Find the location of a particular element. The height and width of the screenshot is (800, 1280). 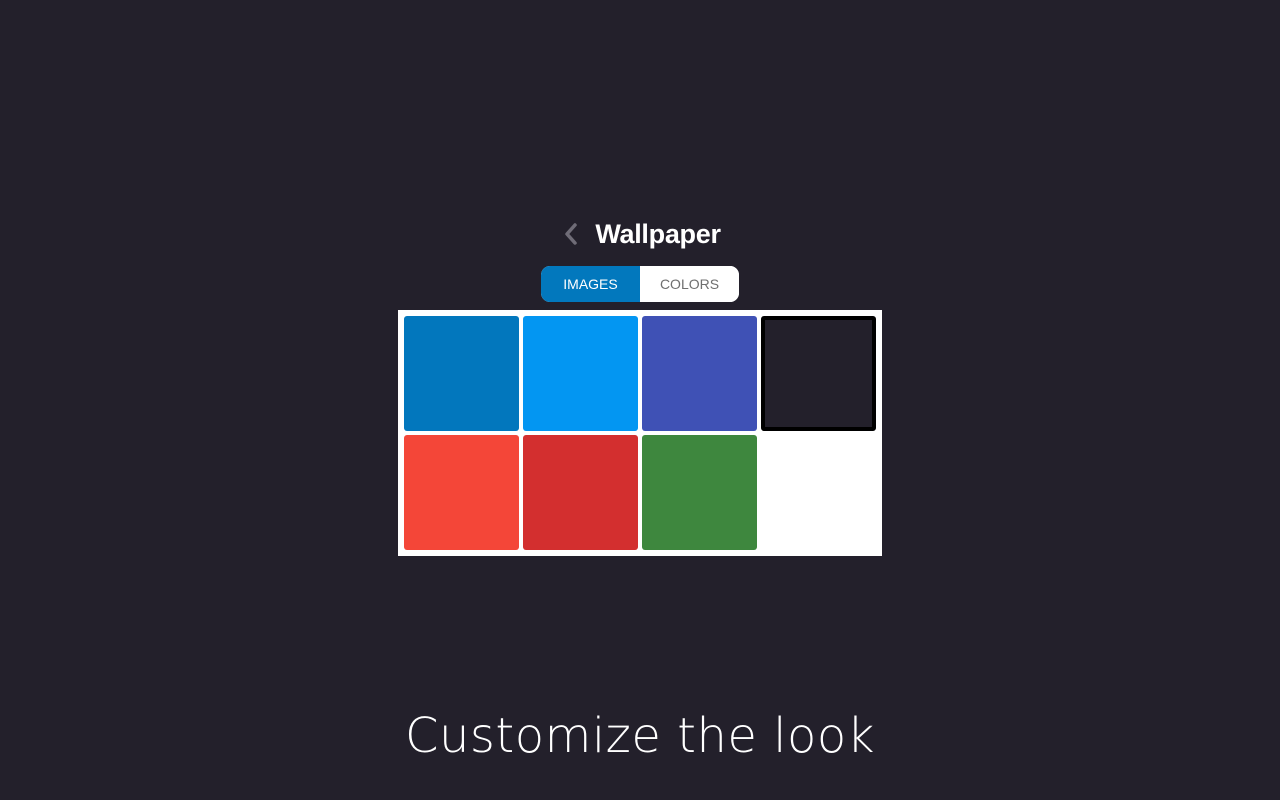

wallpaper-grid is located at coordinates (640, 433).